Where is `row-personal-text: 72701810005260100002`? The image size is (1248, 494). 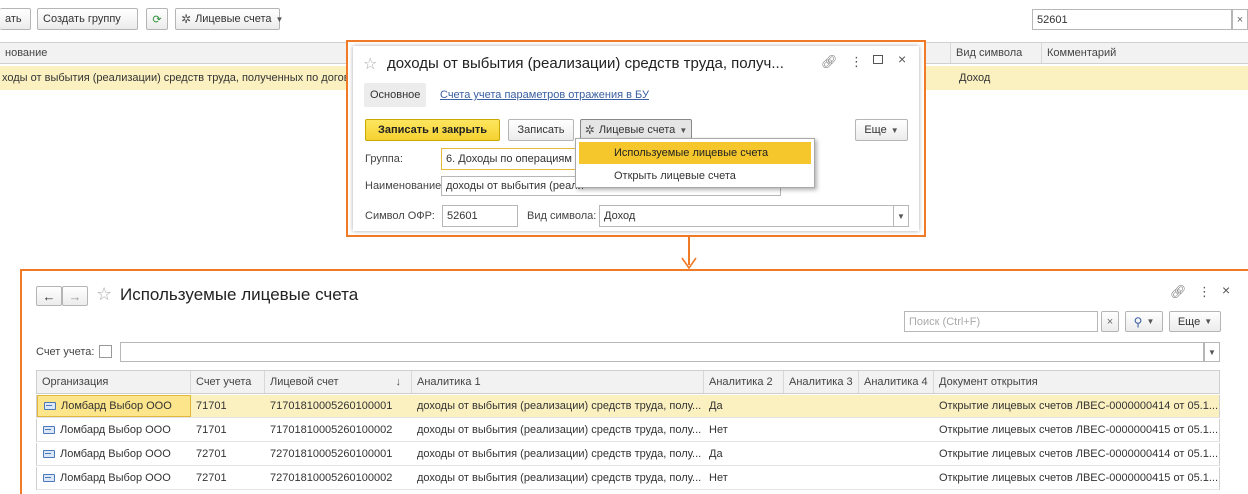 row-personal-text: 72701810005260100002 is located at coordinates (331, 478).